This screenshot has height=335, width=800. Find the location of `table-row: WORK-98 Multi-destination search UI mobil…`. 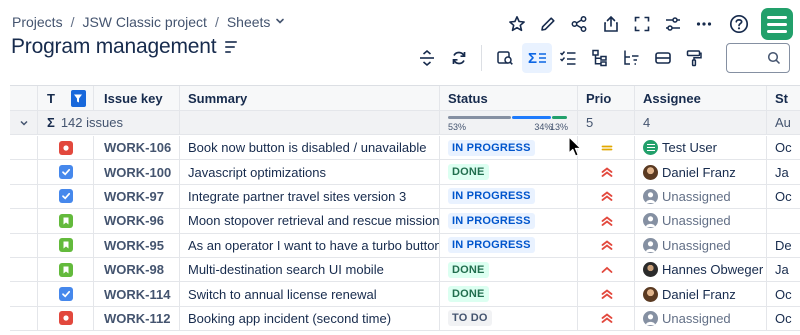

table-row: WORK-98 Multi-destination search UI mobil… is located at coordinates (405, 270).